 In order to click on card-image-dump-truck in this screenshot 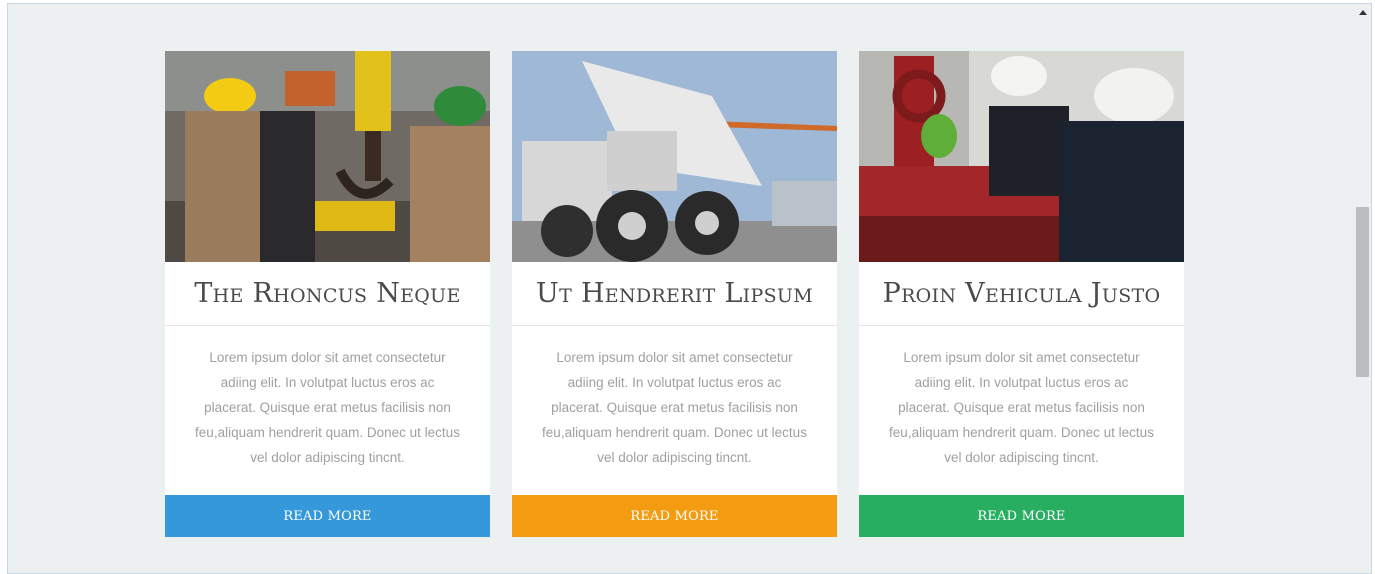, I will do `click(674, 156)`.